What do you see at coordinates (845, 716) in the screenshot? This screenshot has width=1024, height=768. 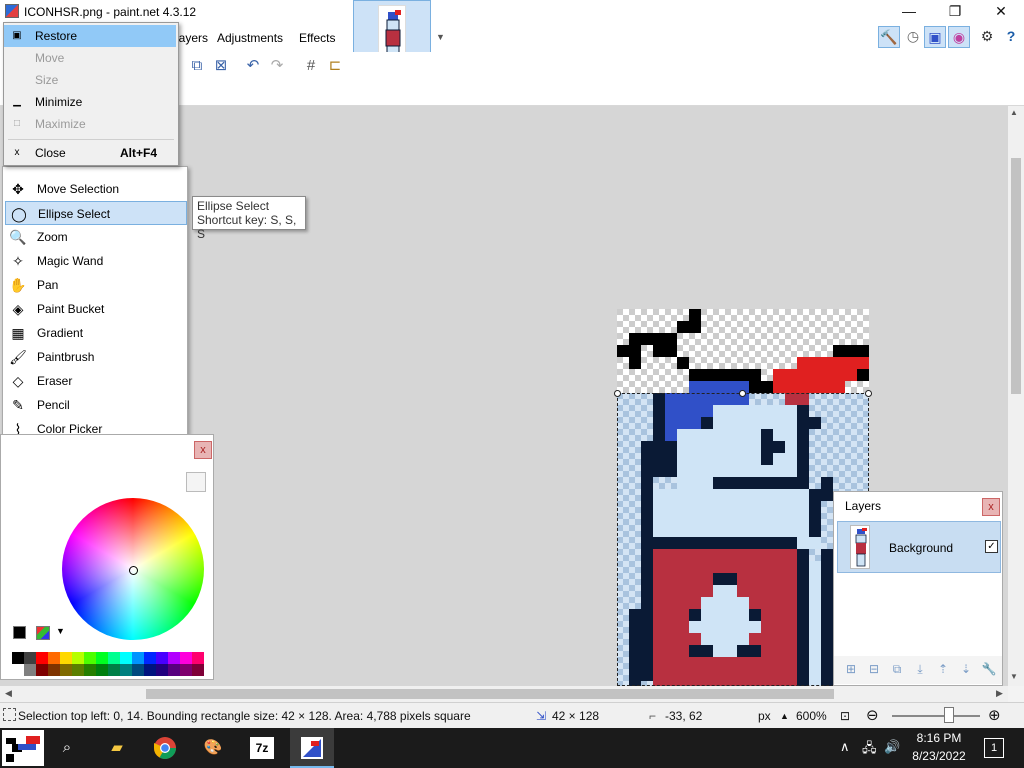 I see `zoom-to-window-icon: ⊡` at bounding box center [845, 716].